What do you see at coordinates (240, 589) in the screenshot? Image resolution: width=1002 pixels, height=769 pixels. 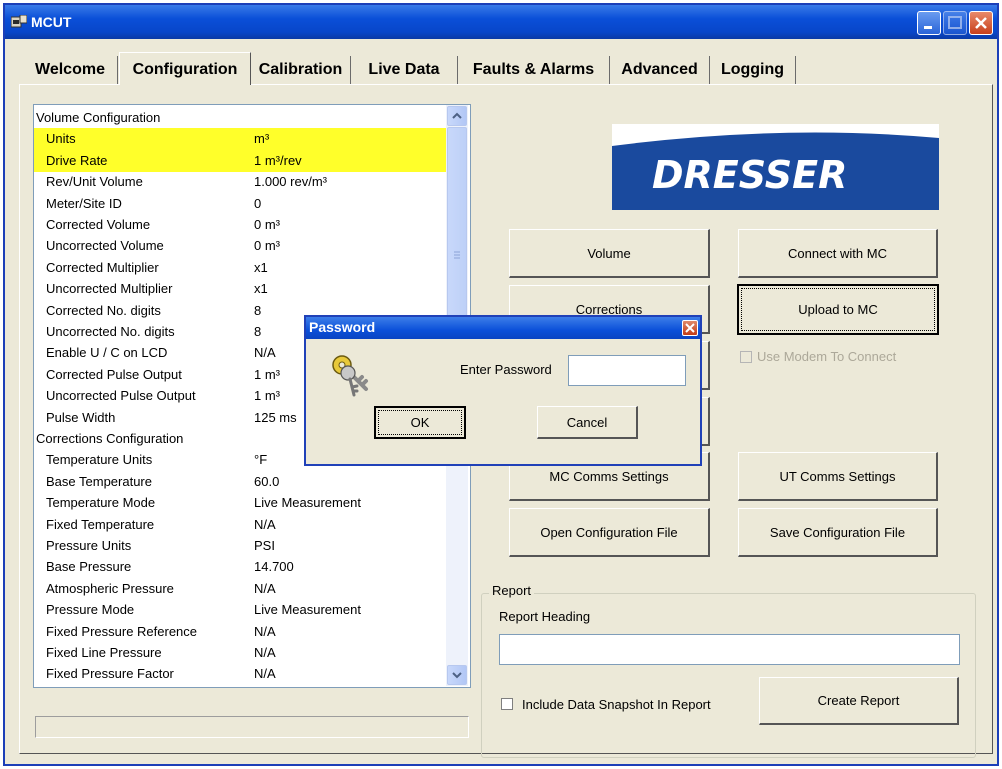 I see `list-item: Atmospheric Pressure N/A` at bounding box center [240, 589].